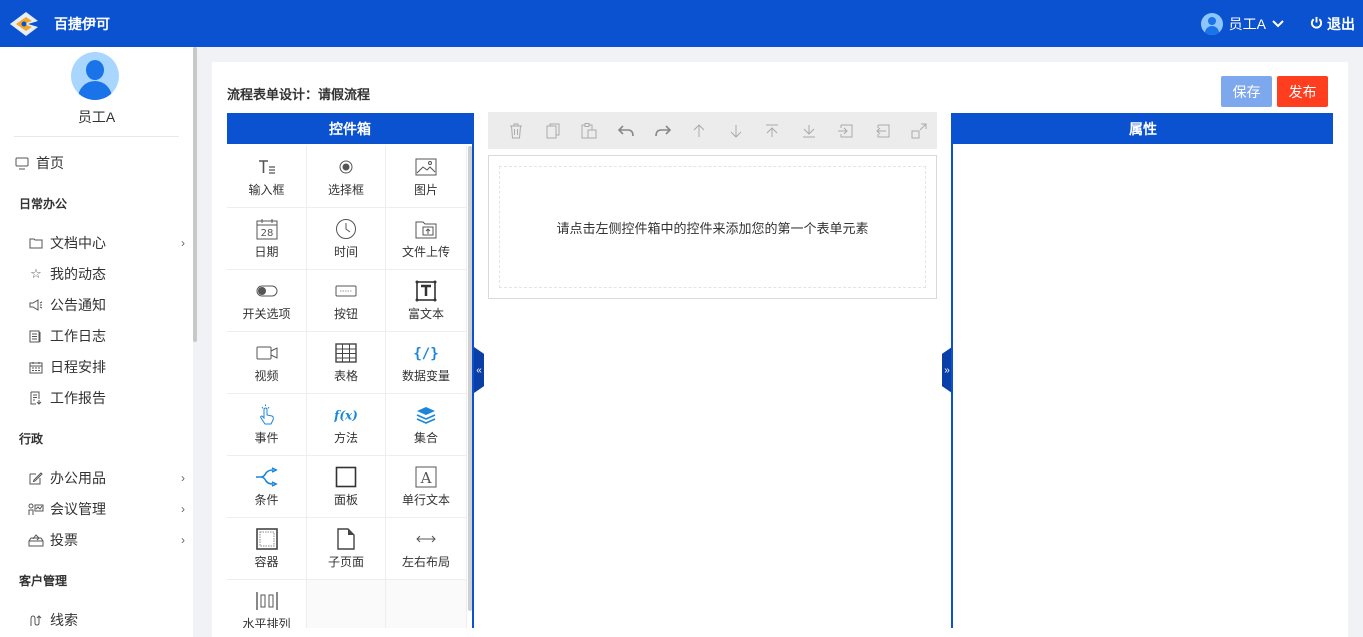 This screenshot has width=1363, height=637. I want to click on form-canvas: 请点击左侧控件箱中的控件来添加您的第一个表单元素, so click(712, 227).